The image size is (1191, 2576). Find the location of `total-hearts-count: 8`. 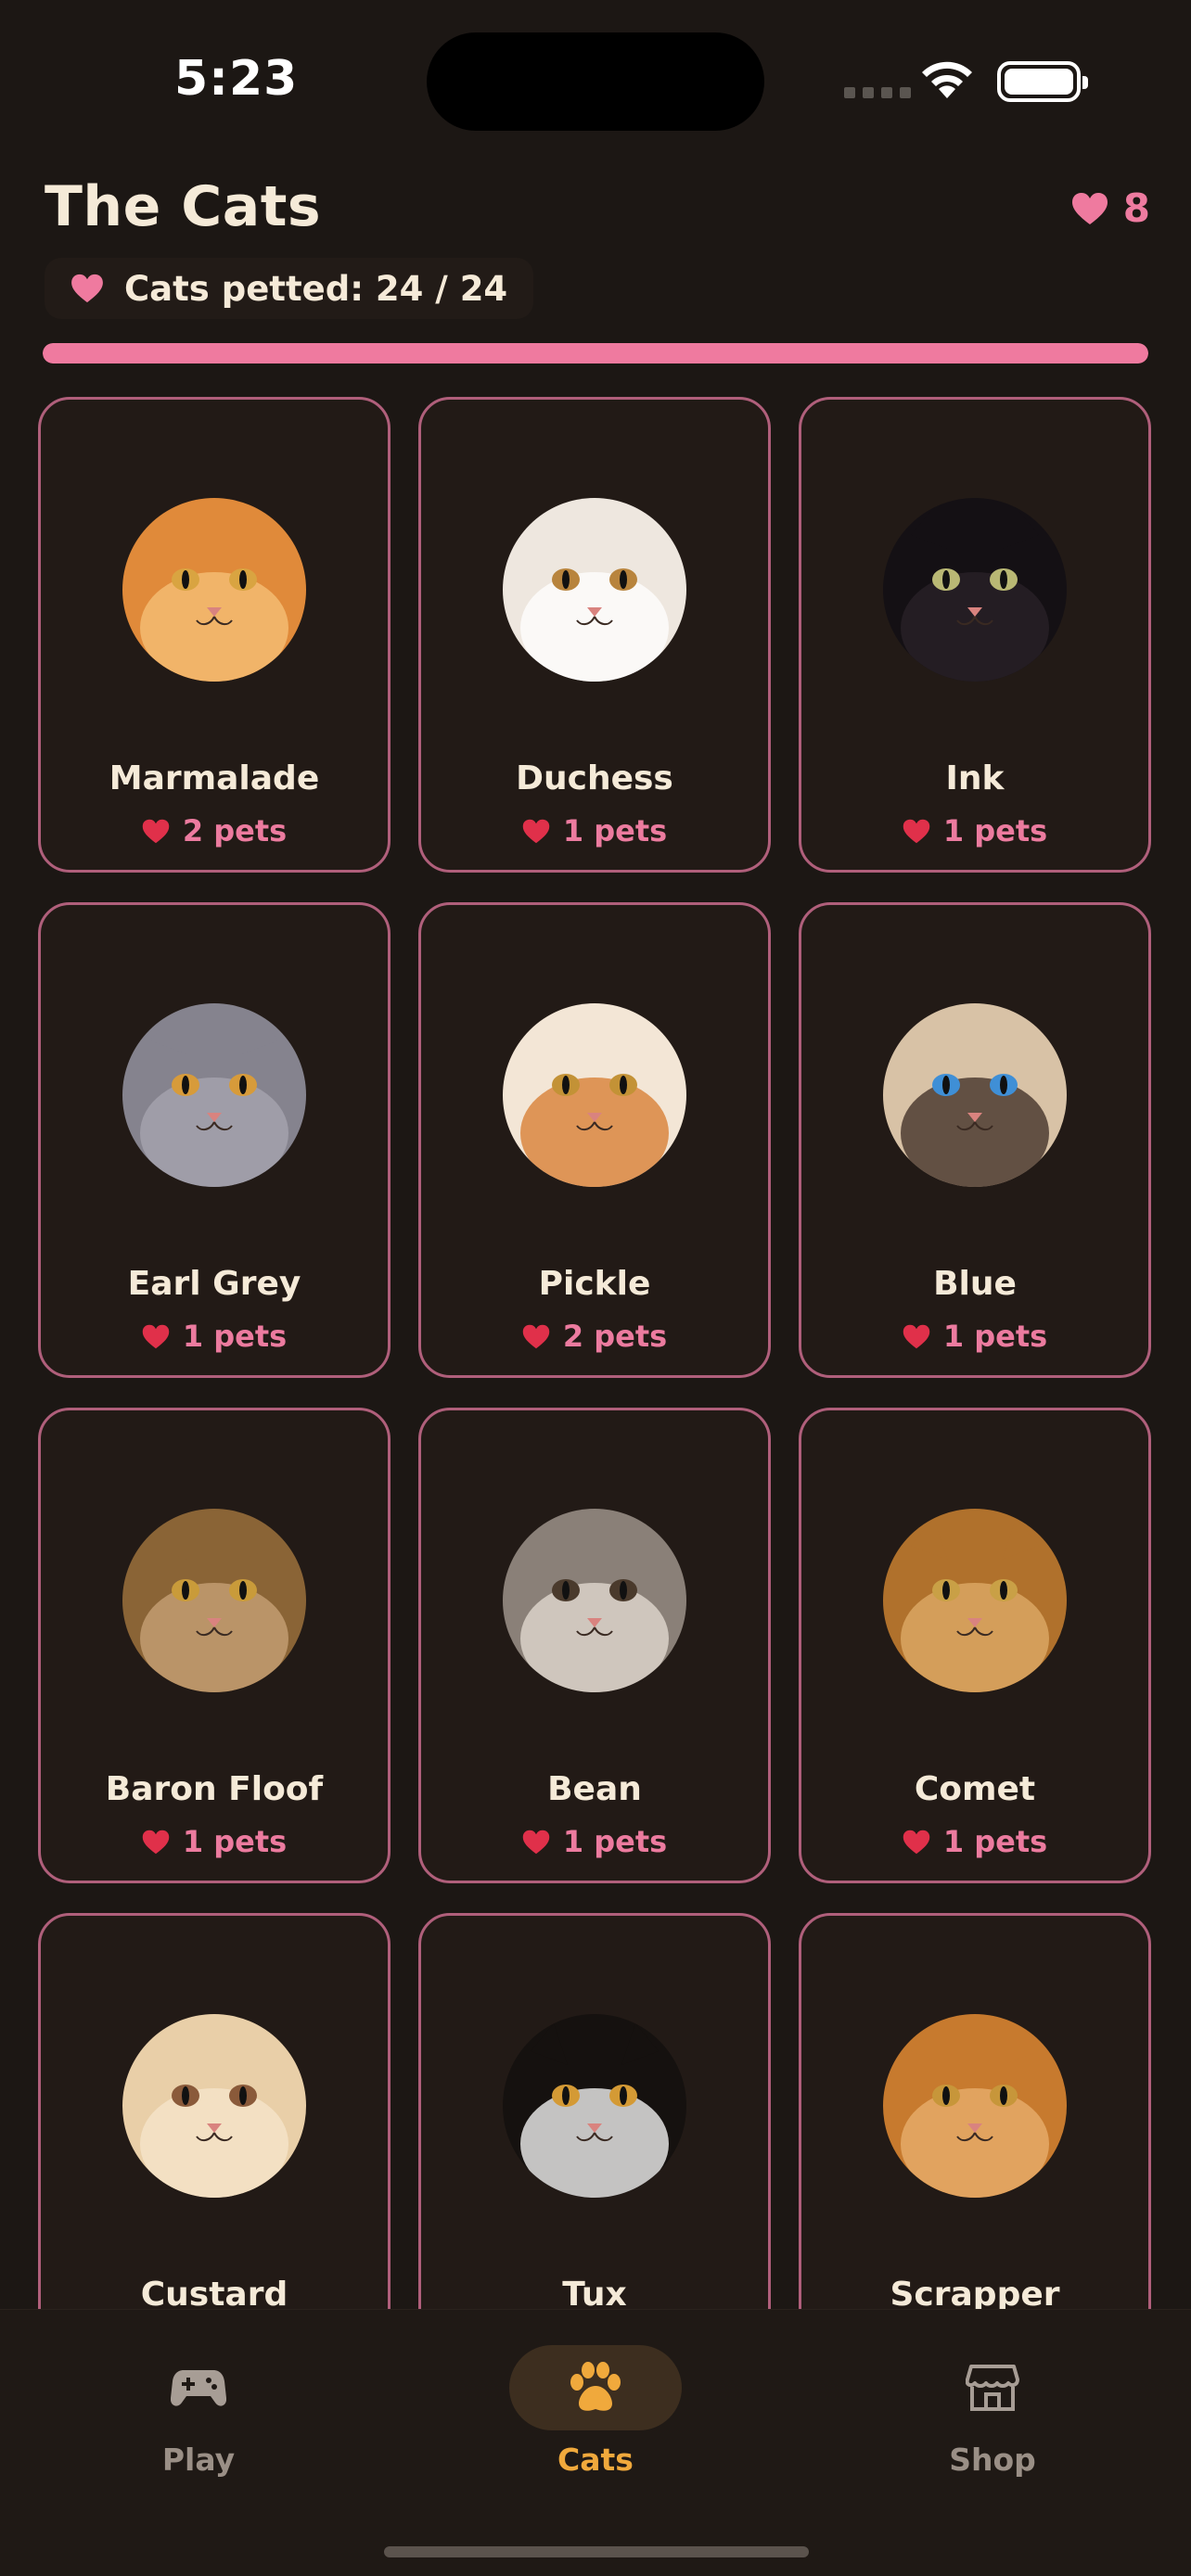

total-hearts-count: 8 is located at coordinates (1136, 208).